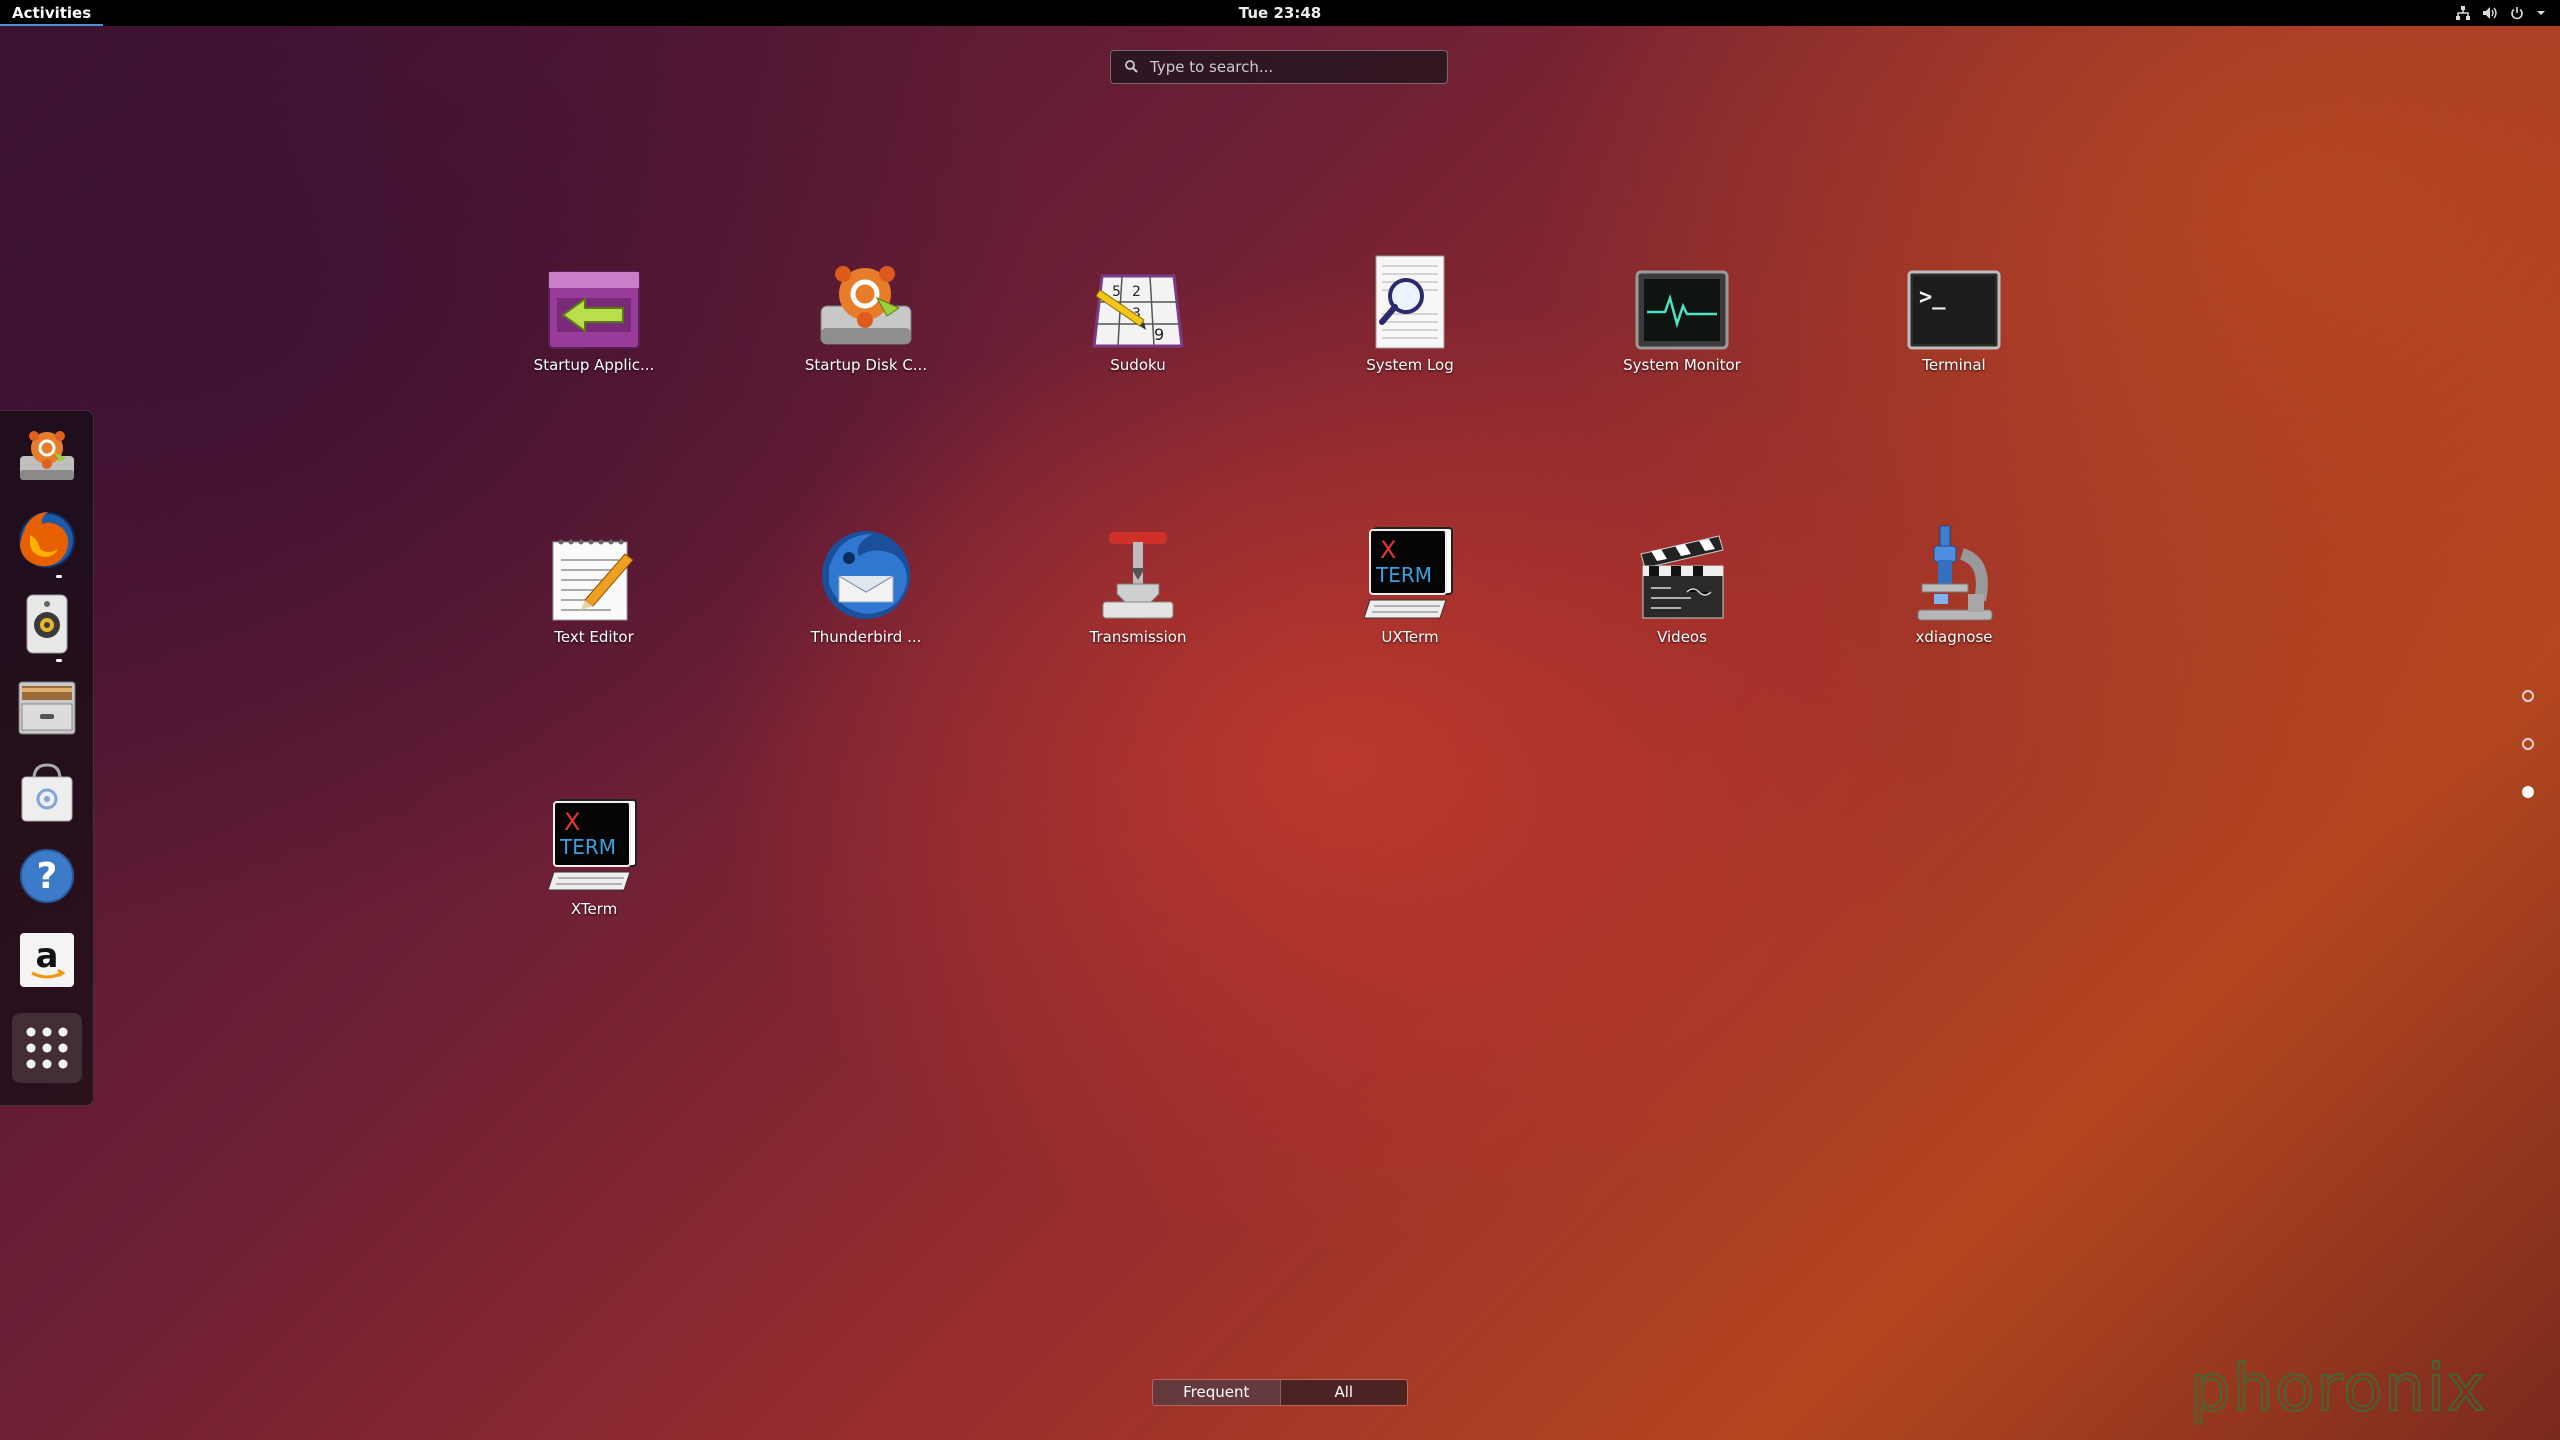 Image resolution: width=2560 pixels, height=1440 pixels. What do you see at coordinates (1116, 292) in the screenshot?
I see `svg-text: 5` at bounding box center [1116, 292].